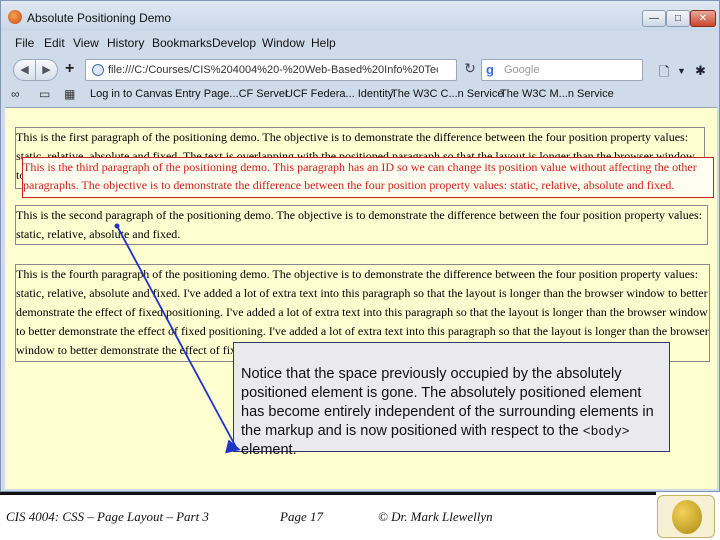  I want to click on menu-develop: Develop, so click(234, 43).